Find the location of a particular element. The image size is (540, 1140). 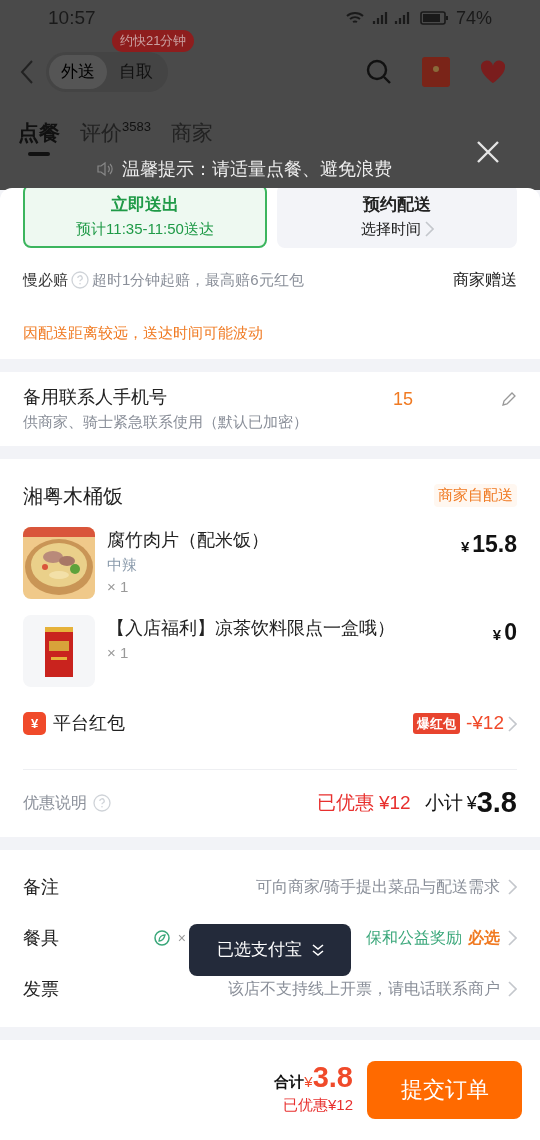

discount-total: 已优惠 ¥12 is located at coordinates (363, 802).